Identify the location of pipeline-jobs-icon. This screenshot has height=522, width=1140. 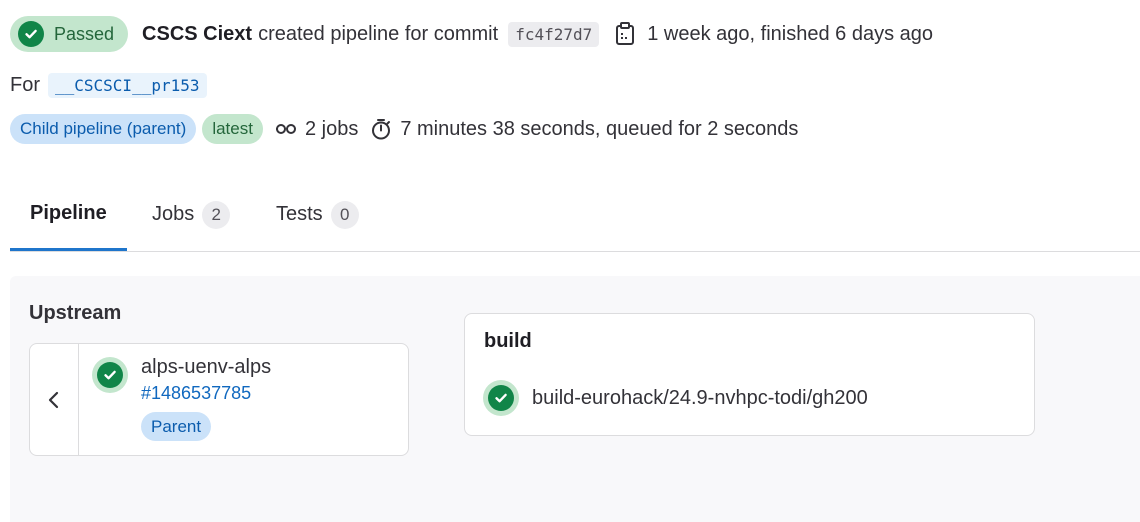
(286, 129).